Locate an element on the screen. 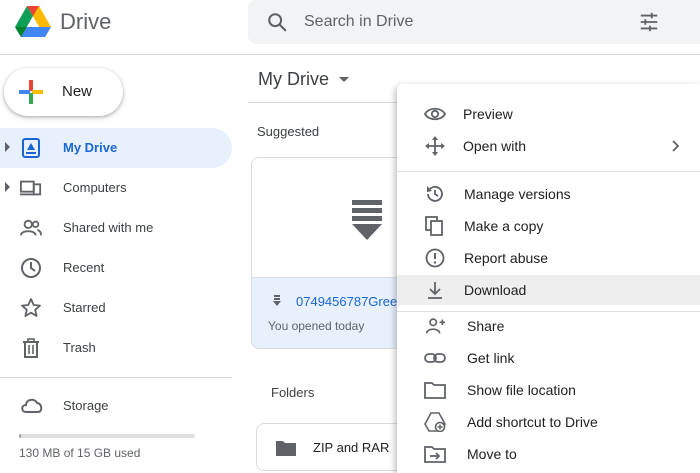  menu-item-report-abuse: Report abuse is located at coordinates (548, 258).